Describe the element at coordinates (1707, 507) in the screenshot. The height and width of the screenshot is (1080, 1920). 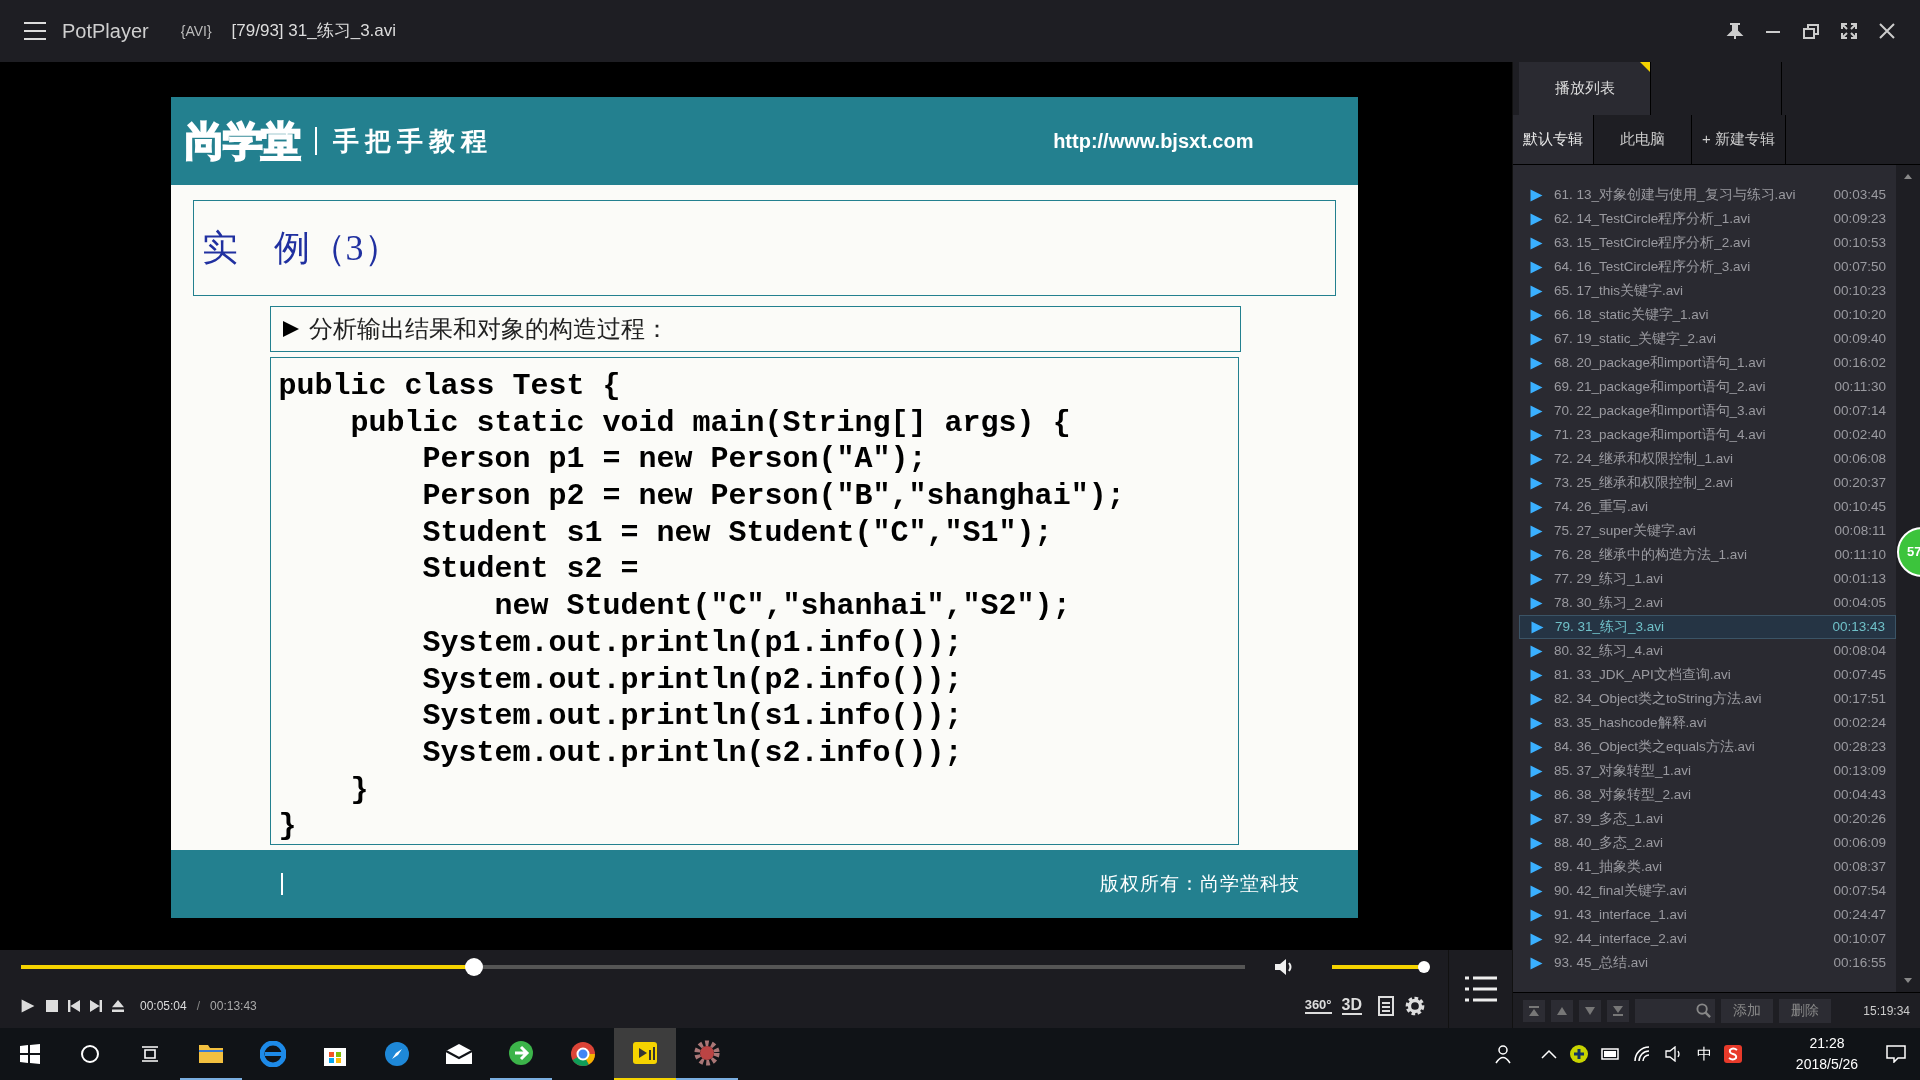
I see `playlist-item: 74. 26_重写.avi 00:10:45` at that location.